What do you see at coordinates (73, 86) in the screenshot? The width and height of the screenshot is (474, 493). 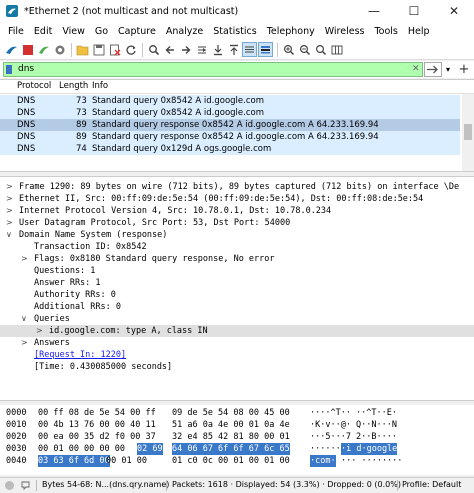 I see `column-length: Length` at bounding box center [73, 86].